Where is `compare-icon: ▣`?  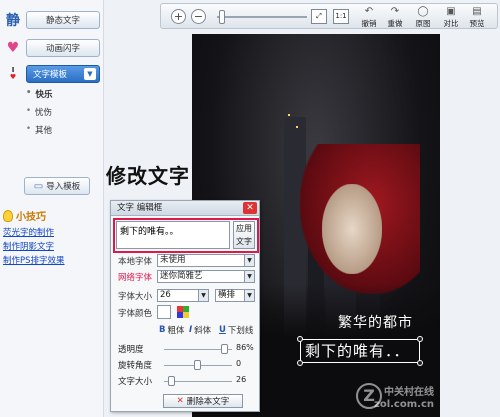
compare-icon: ▣ is located at coordinates (451, 11).